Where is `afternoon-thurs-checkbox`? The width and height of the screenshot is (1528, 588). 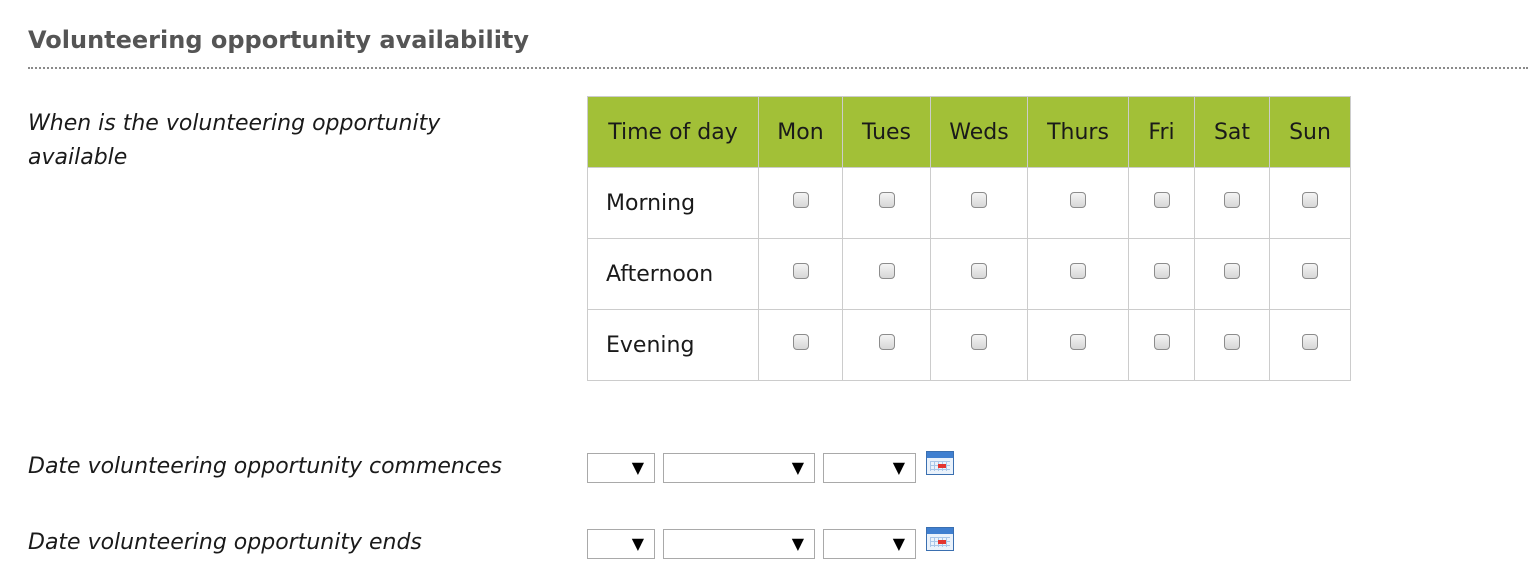
afternoon-thurs-checkbox is located at coordinates (1078, 271).